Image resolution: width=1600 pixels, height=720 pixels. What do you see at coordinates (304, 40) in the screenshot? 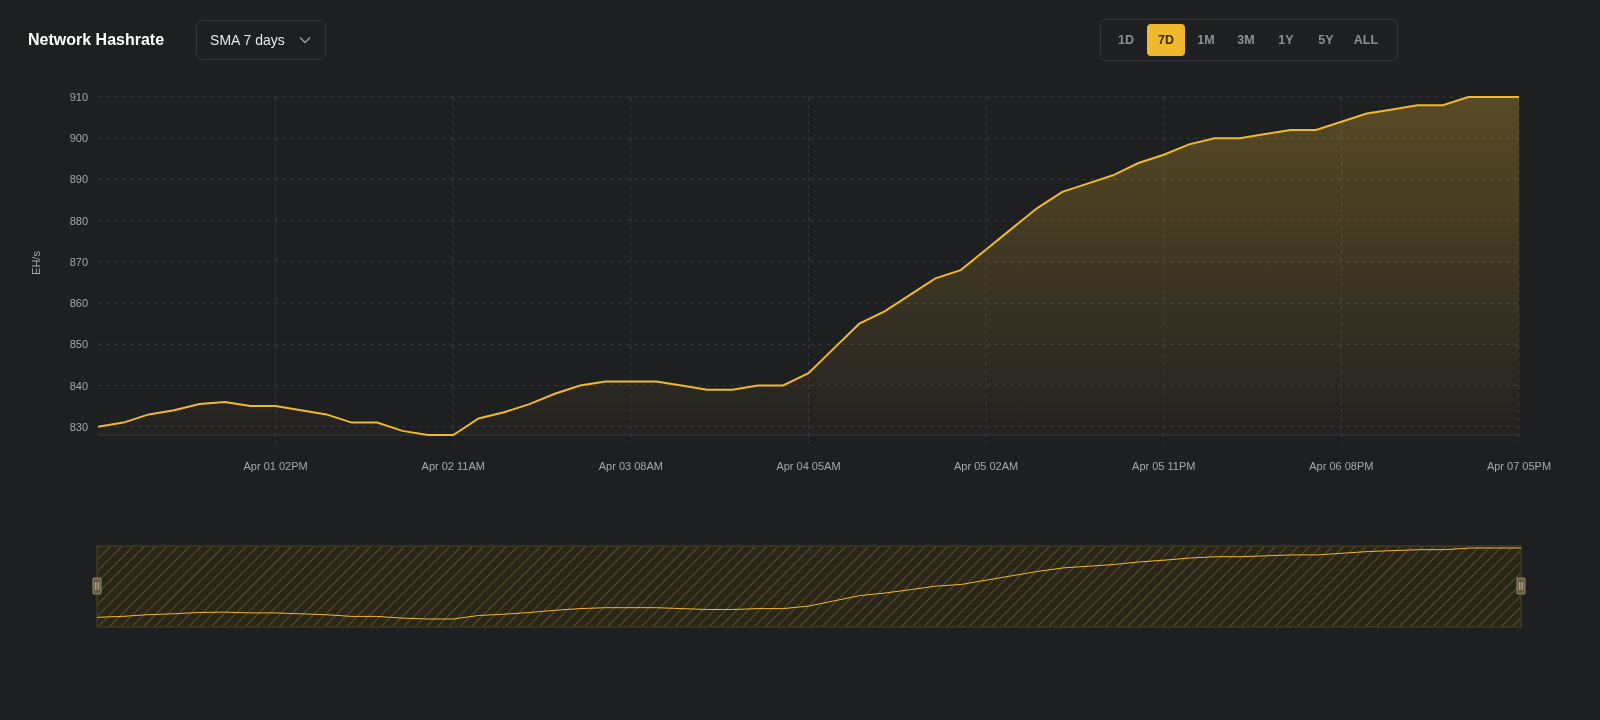
I see `chevron-down-icon` at bounding box center [304, 40].